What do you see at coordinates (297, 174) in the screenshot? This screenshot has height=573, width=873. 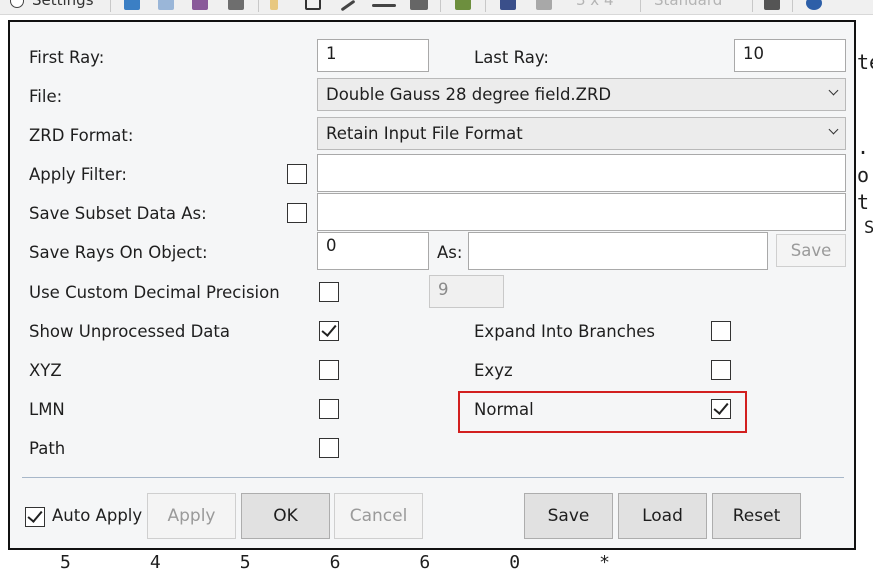 I see `apply-filter-checkbox` at bounding box center [297, 174].